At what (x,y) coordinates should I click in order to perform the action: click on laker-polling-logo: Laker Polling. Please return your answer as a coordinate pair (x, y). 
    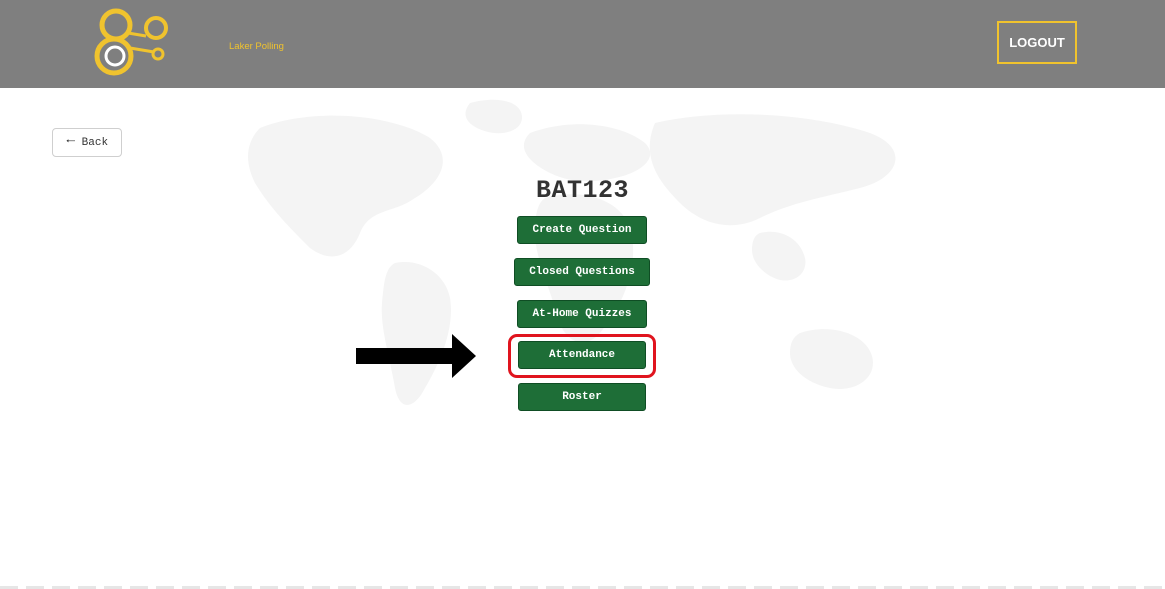
    Looking at the image, I should click on (189, 44).